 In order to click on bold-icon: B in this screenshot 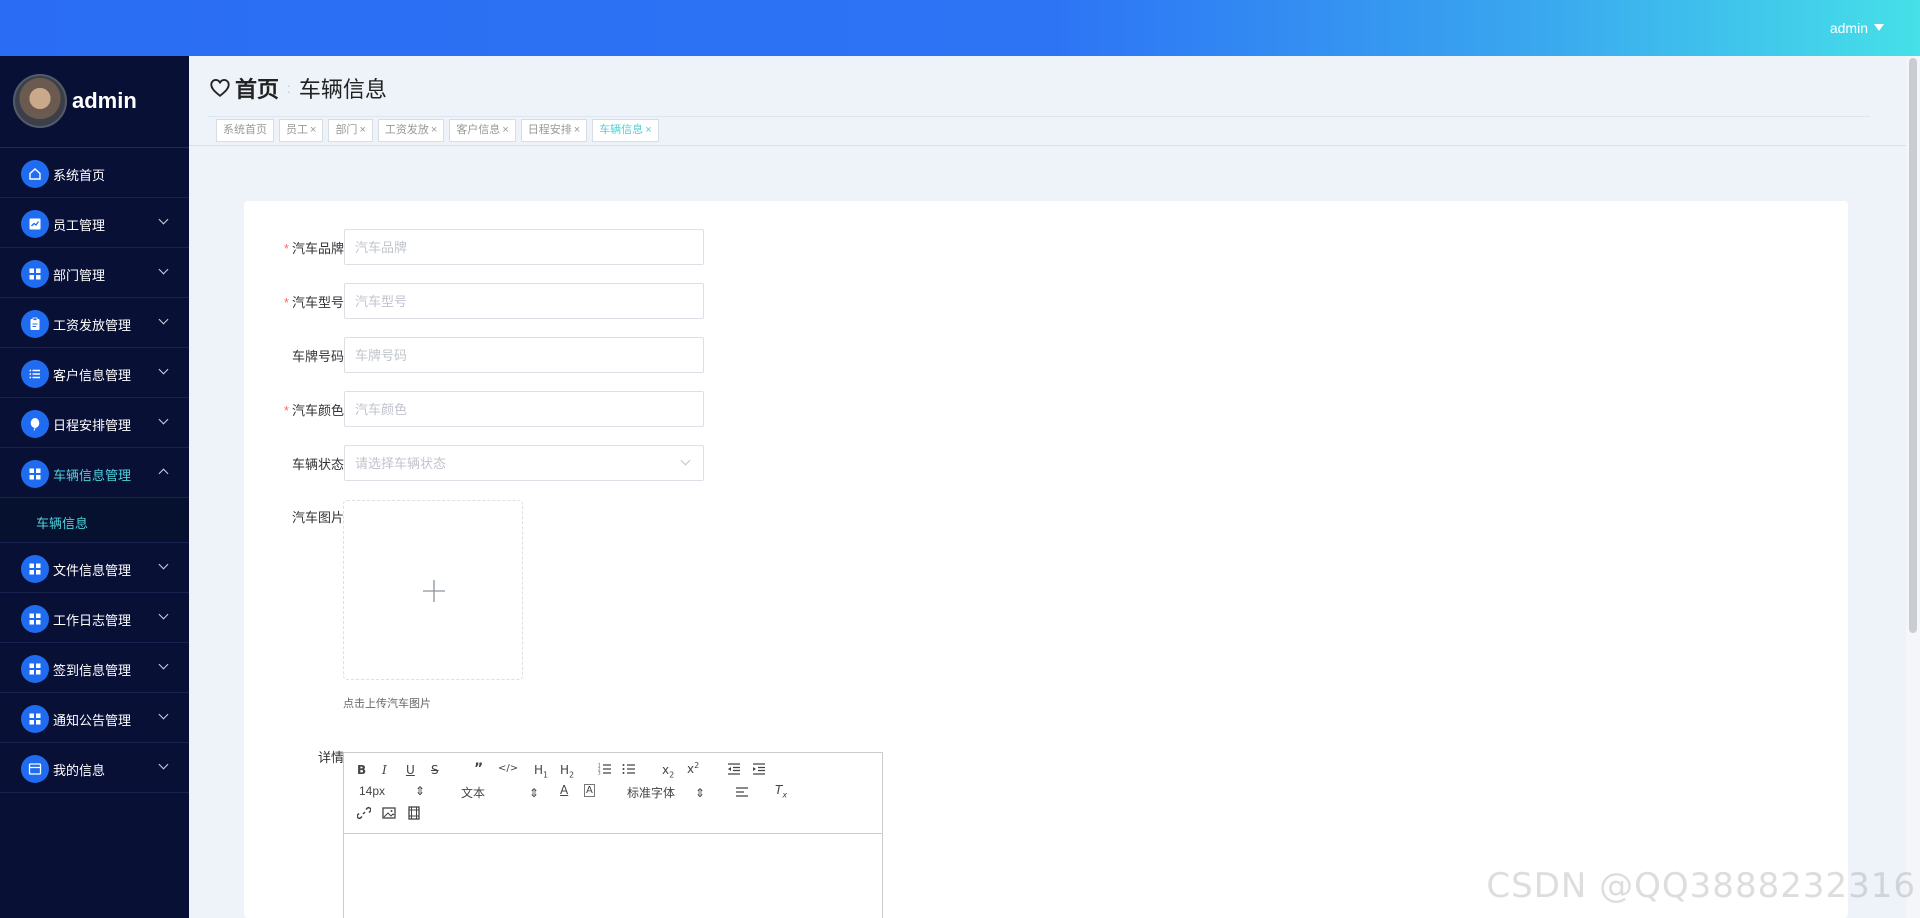, I will do `click(361, 770)`.